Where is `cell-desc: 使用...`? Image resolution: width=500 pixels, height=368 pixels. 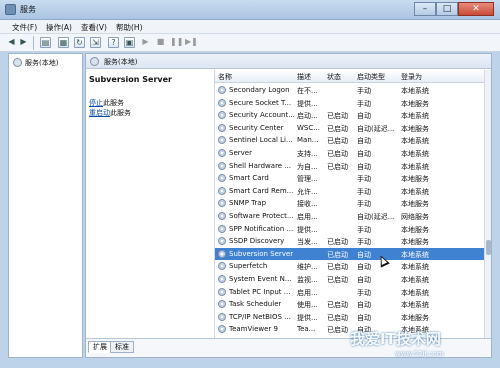 cell-desc: 使用... is located at coordinates (307, 305).